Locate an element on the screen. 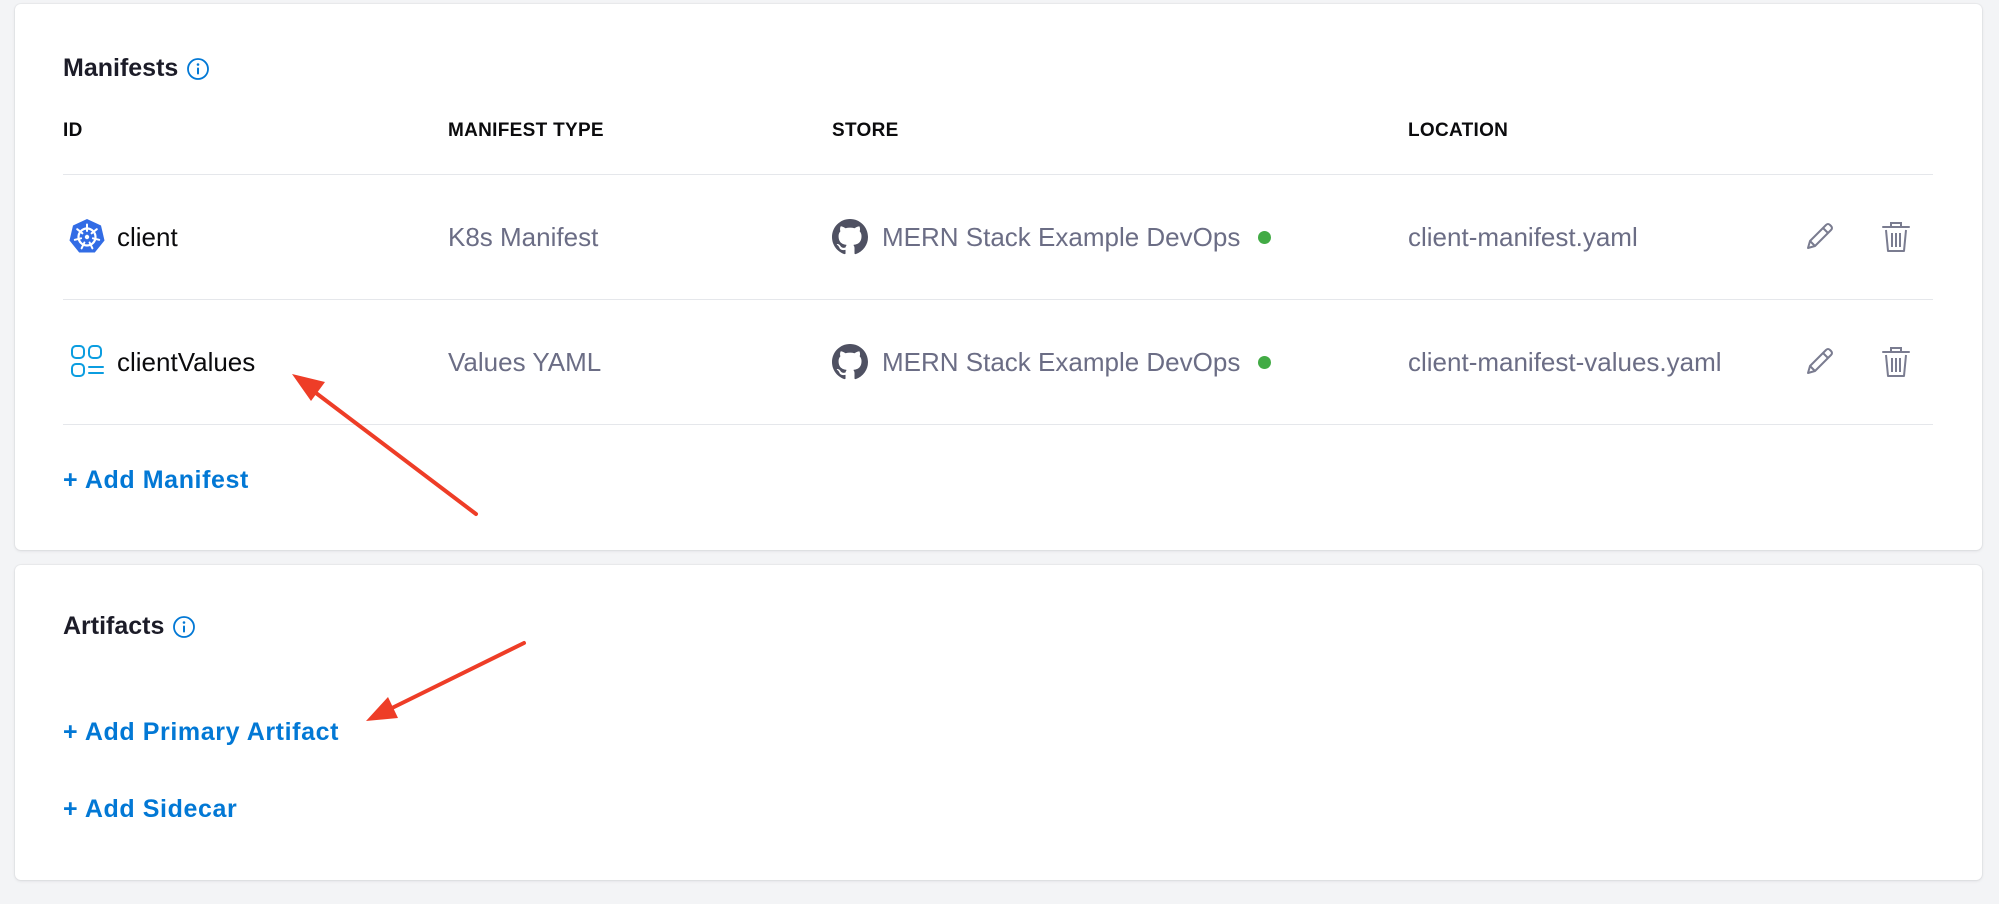  artifacts-title: Artifacts is located at coordinates (129, 626).